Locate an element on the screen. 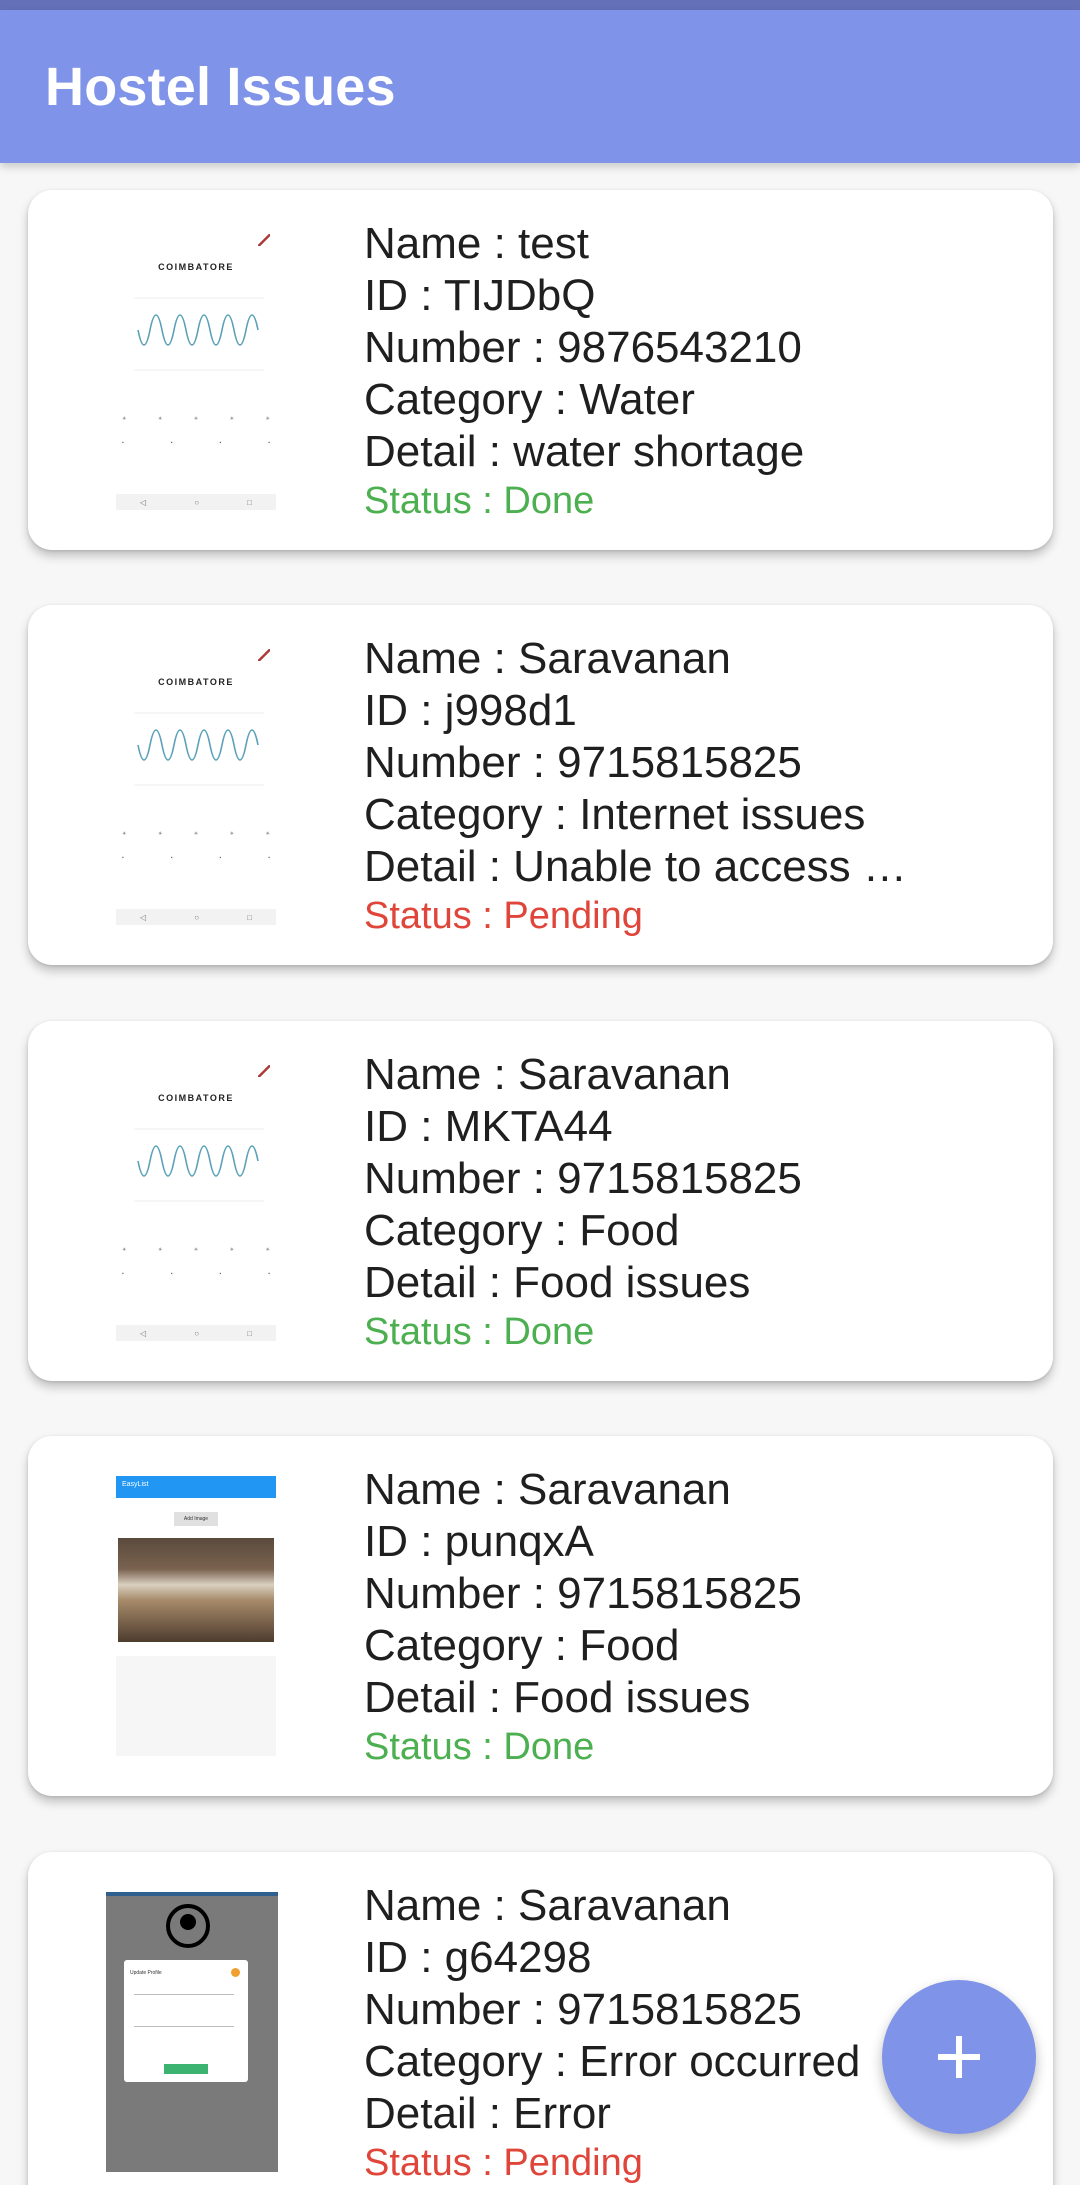 The image size is (1080, 2185). app-title: Hostel Issues is located at coordinates (220, 87).